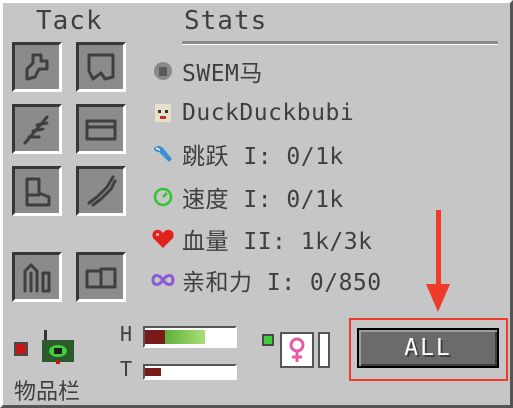 The height and width of the screenshot is (408, 513). Describe the element at coordinates (438, 298) in the screenshot. I see `arrow-annotation-head` at that location.